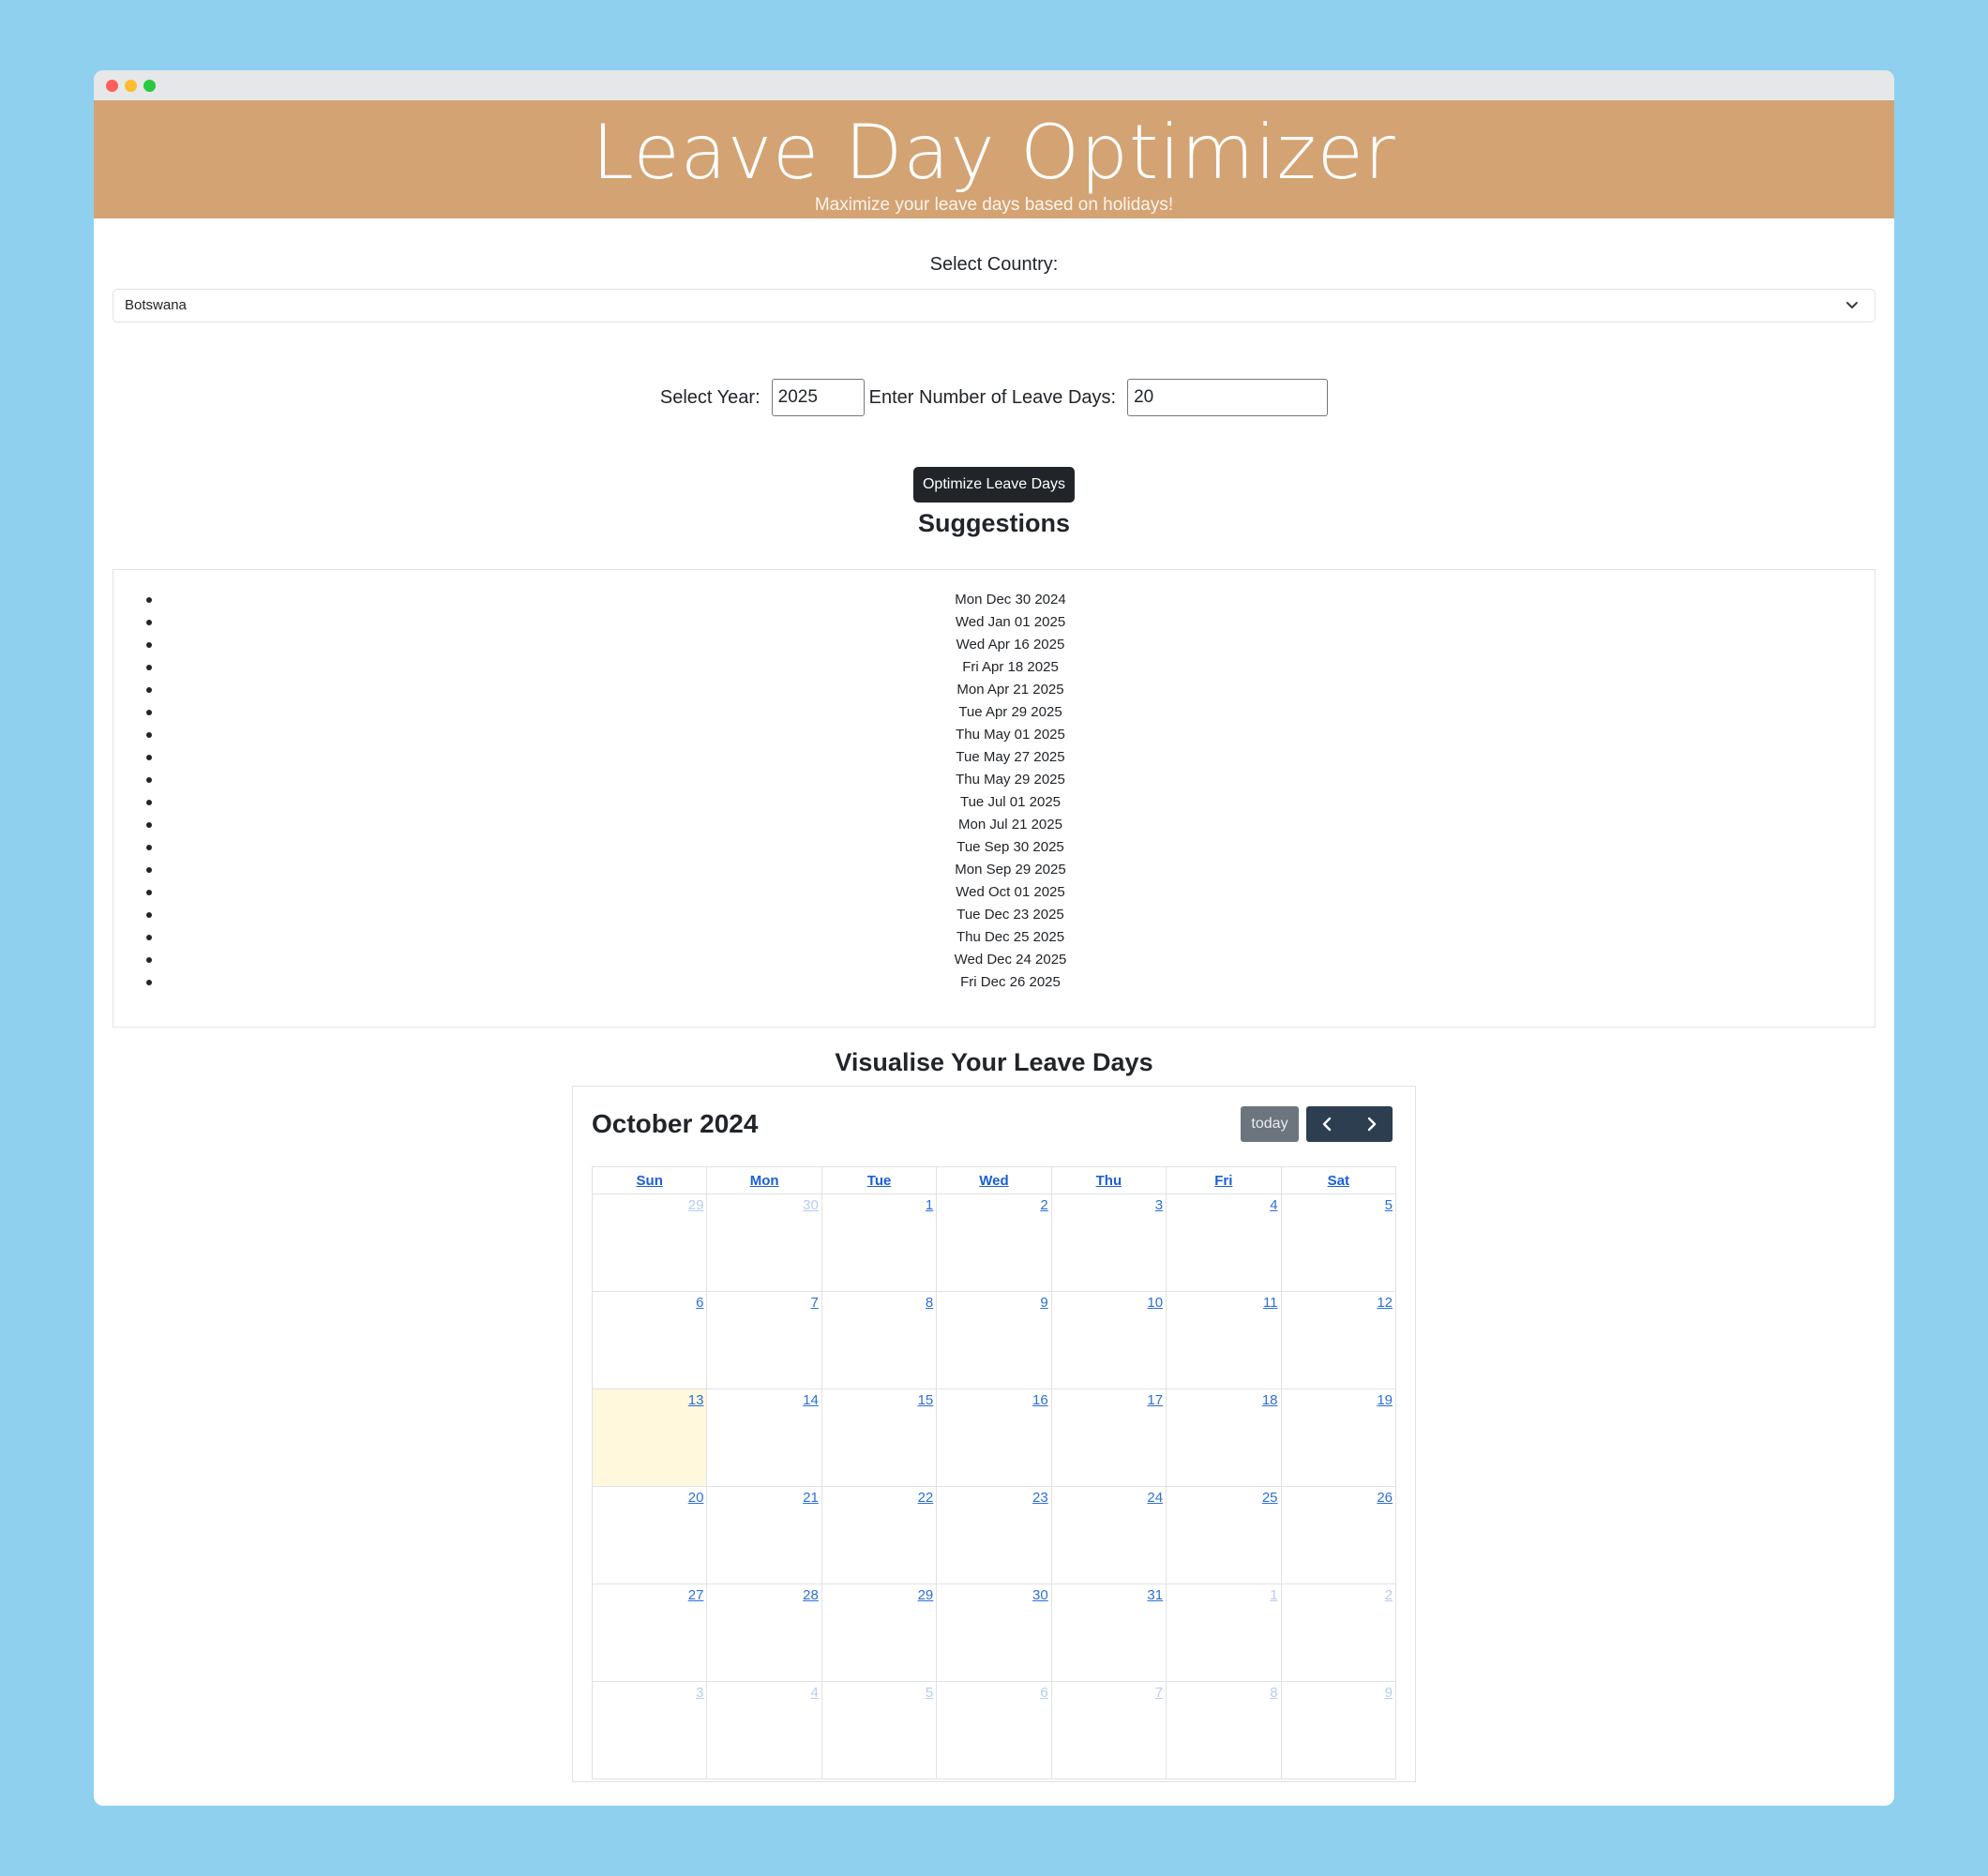  I want to click on calendar-day-number: 20, so click(696, 1498).